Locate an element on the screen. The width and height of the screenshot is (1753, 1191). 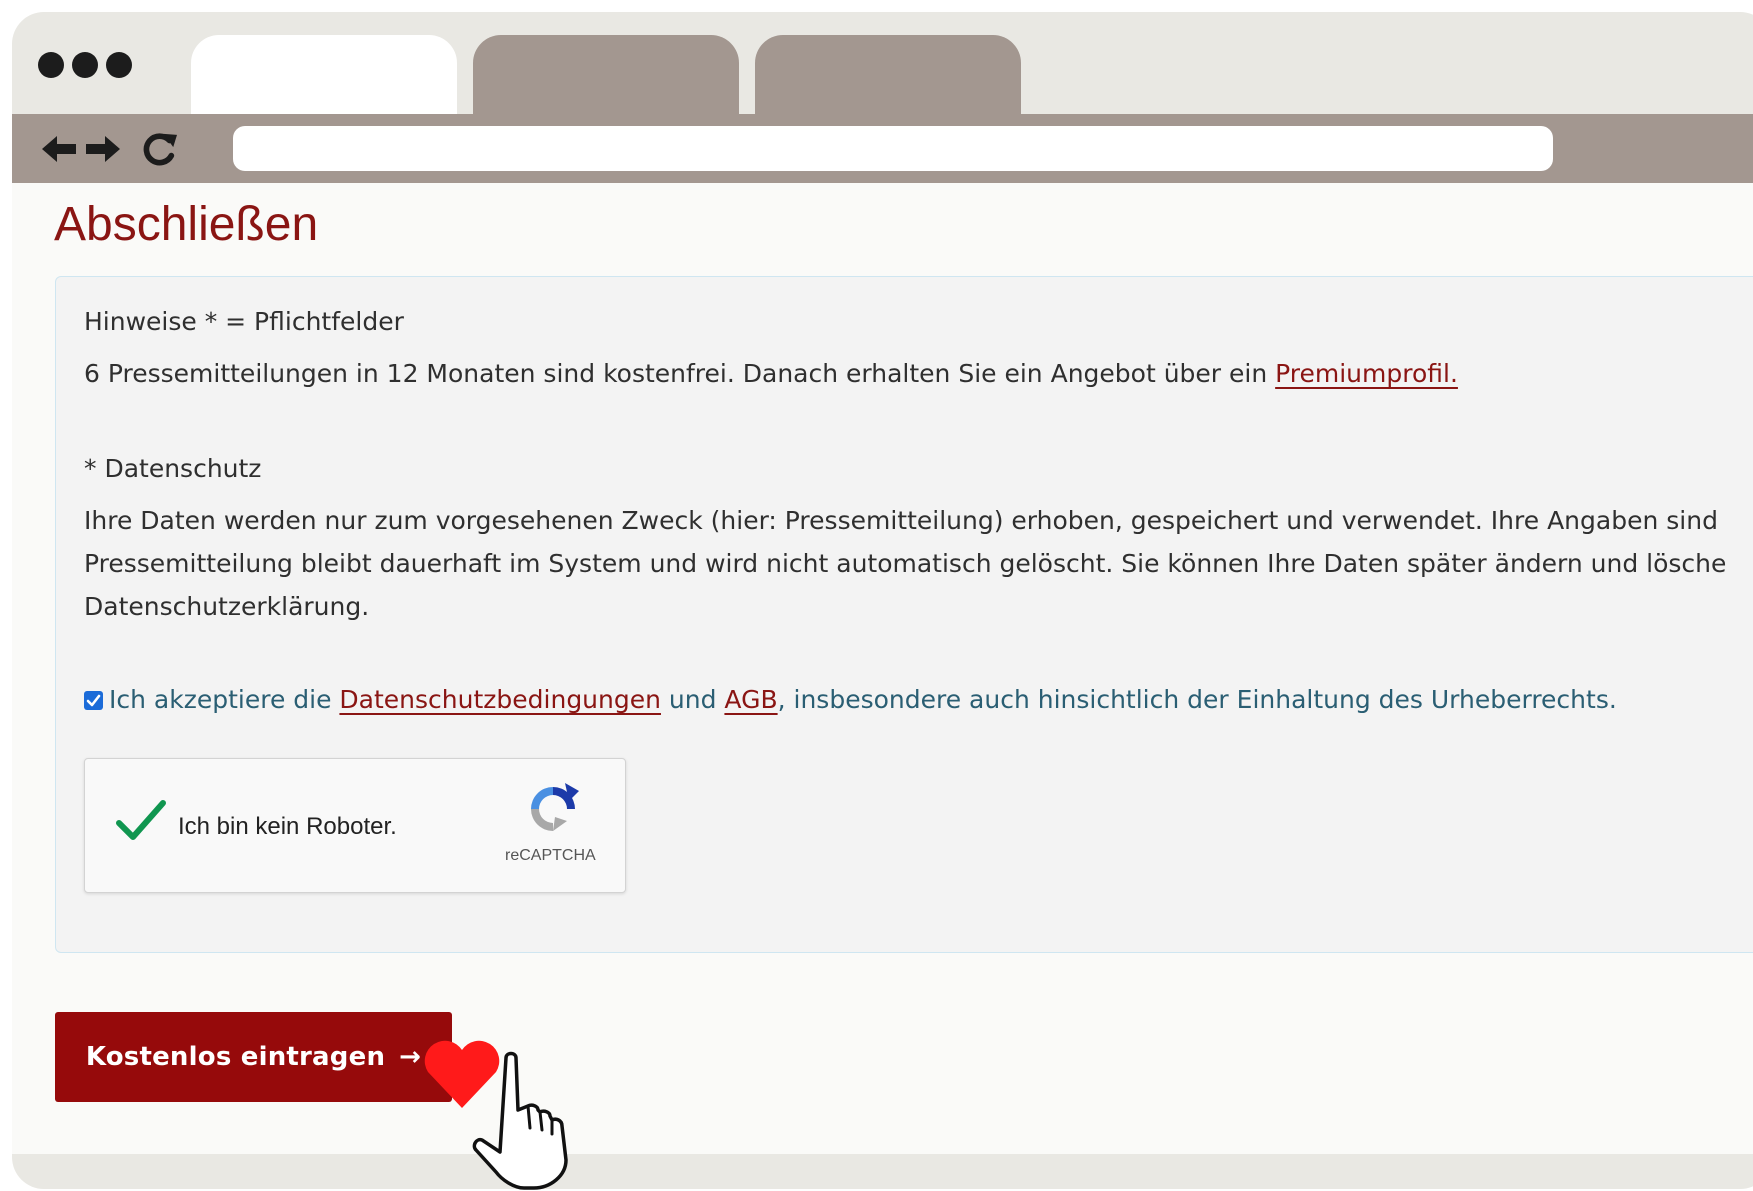
privacy-terms-link: Datenschutzbedingungen is located at coordinates (500, 699).